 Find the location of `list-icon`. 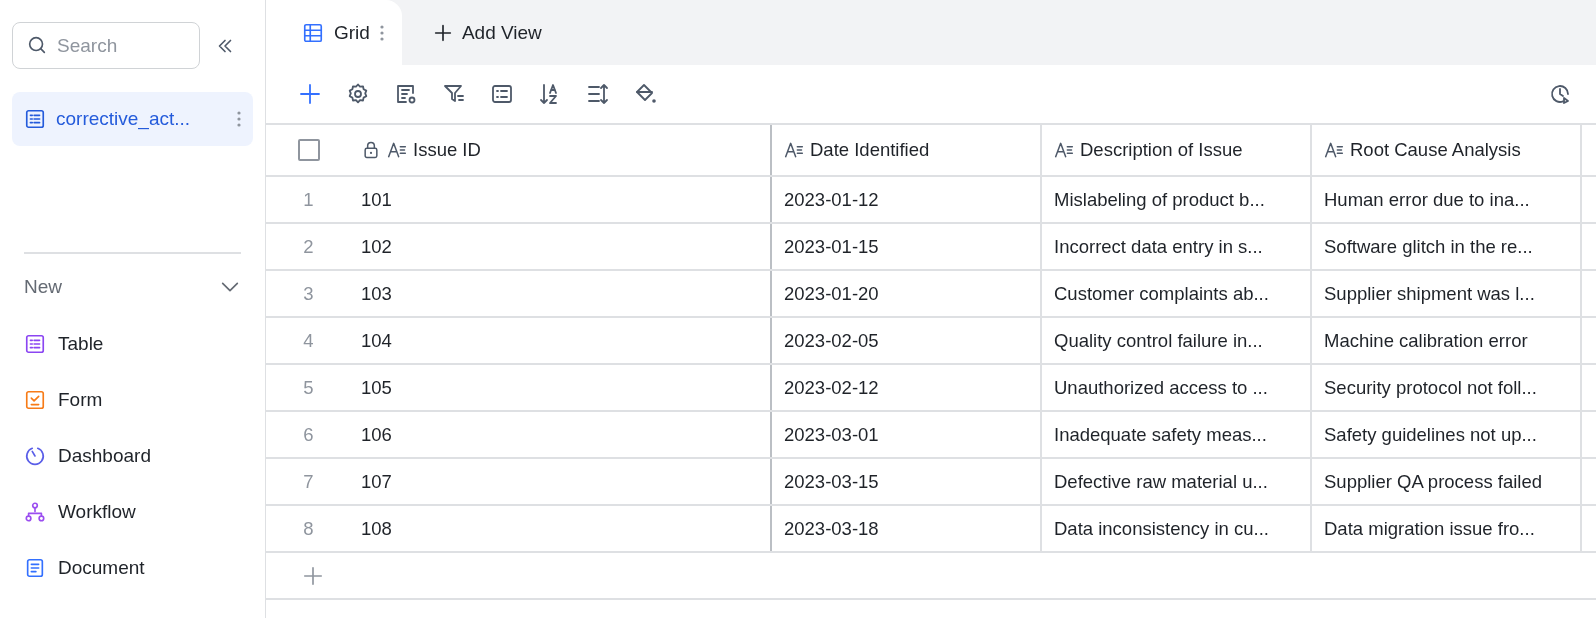

list-icon is located at coordinates (502, 94).